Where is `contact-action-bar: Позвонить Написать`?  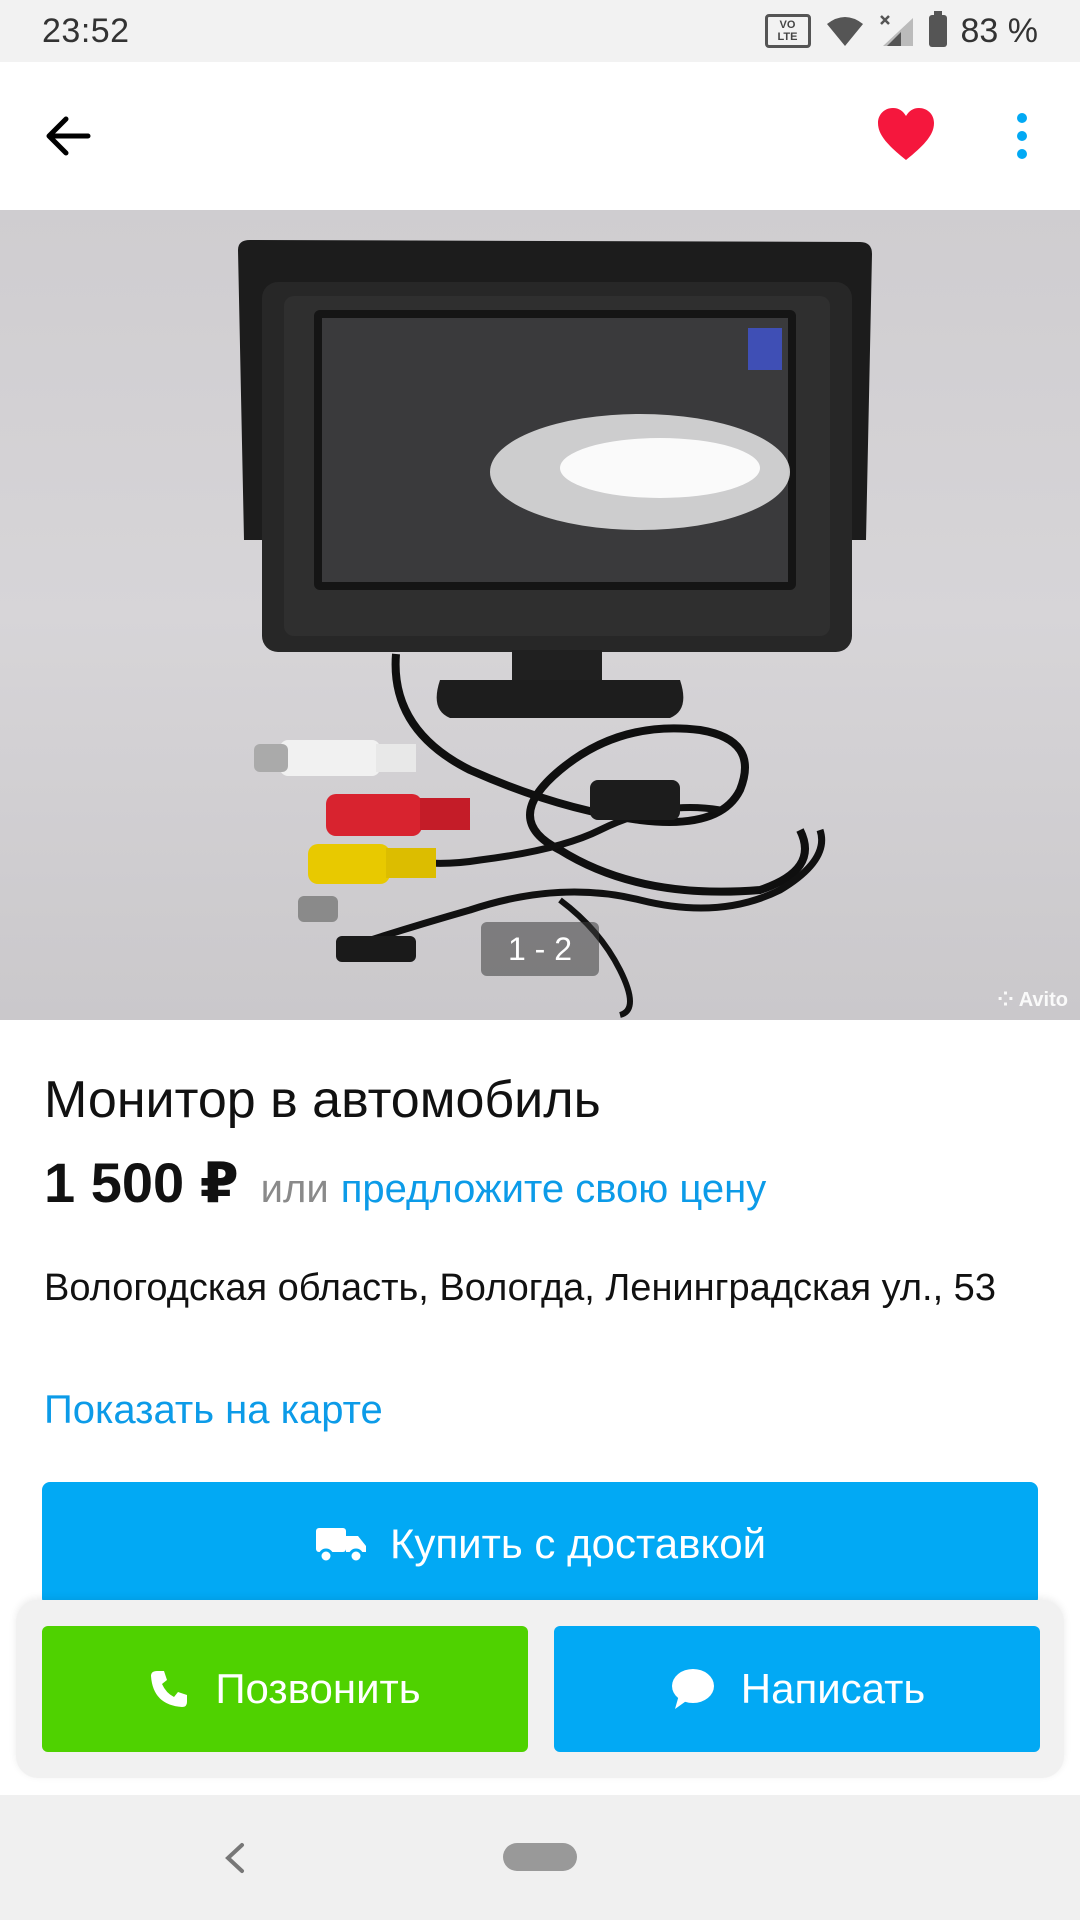
contact-action-bar: Позвонить Написать is located at coordinates (540, 1689).